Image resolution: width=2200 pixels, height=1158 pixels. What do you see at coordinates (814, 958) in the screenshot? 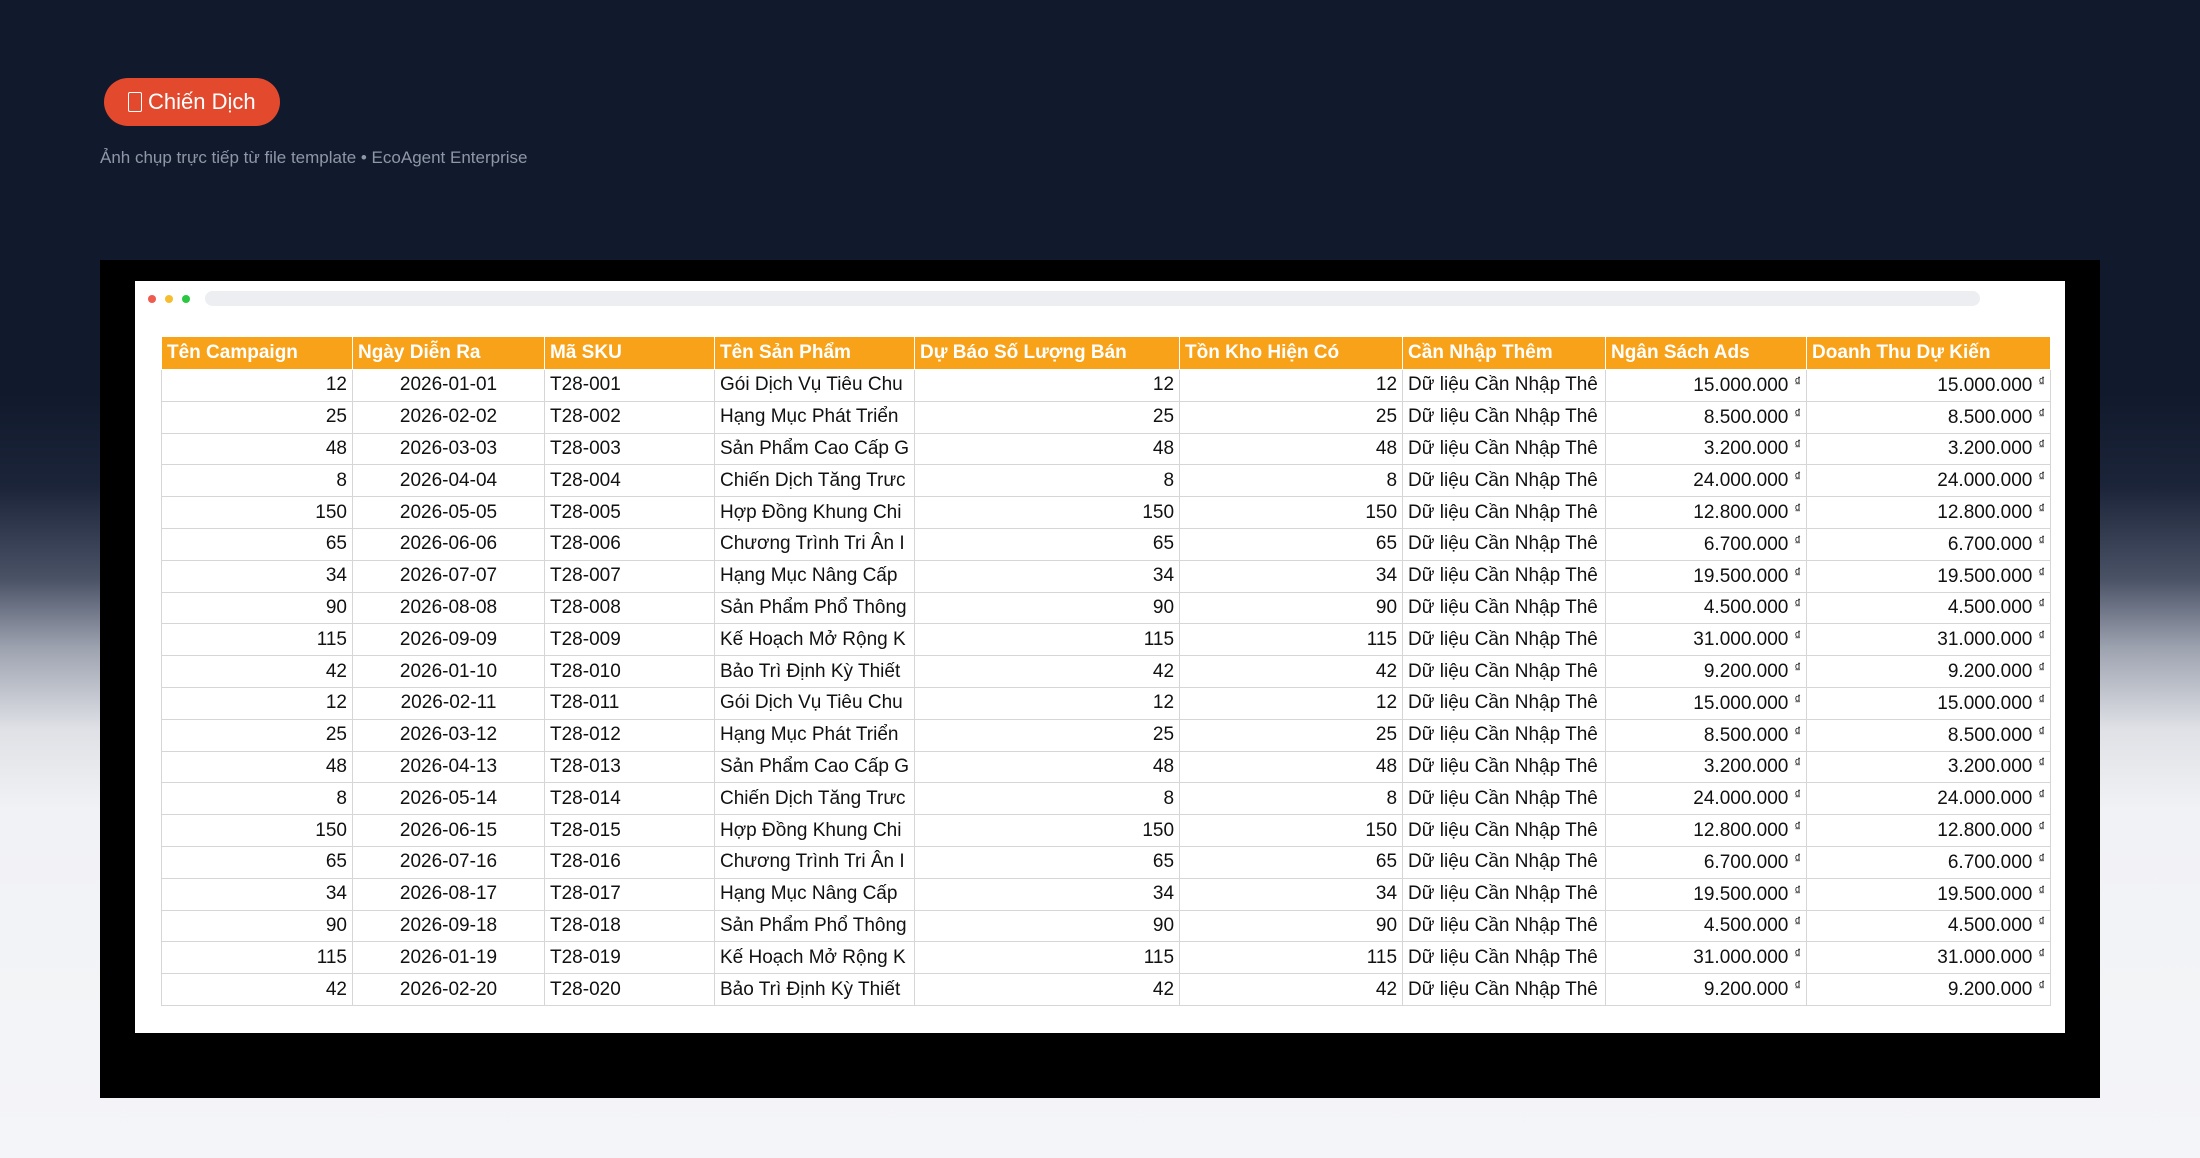
I see `table-cell: Kế Hoạch Mở Rộng K` at bounding box center [814, 958].